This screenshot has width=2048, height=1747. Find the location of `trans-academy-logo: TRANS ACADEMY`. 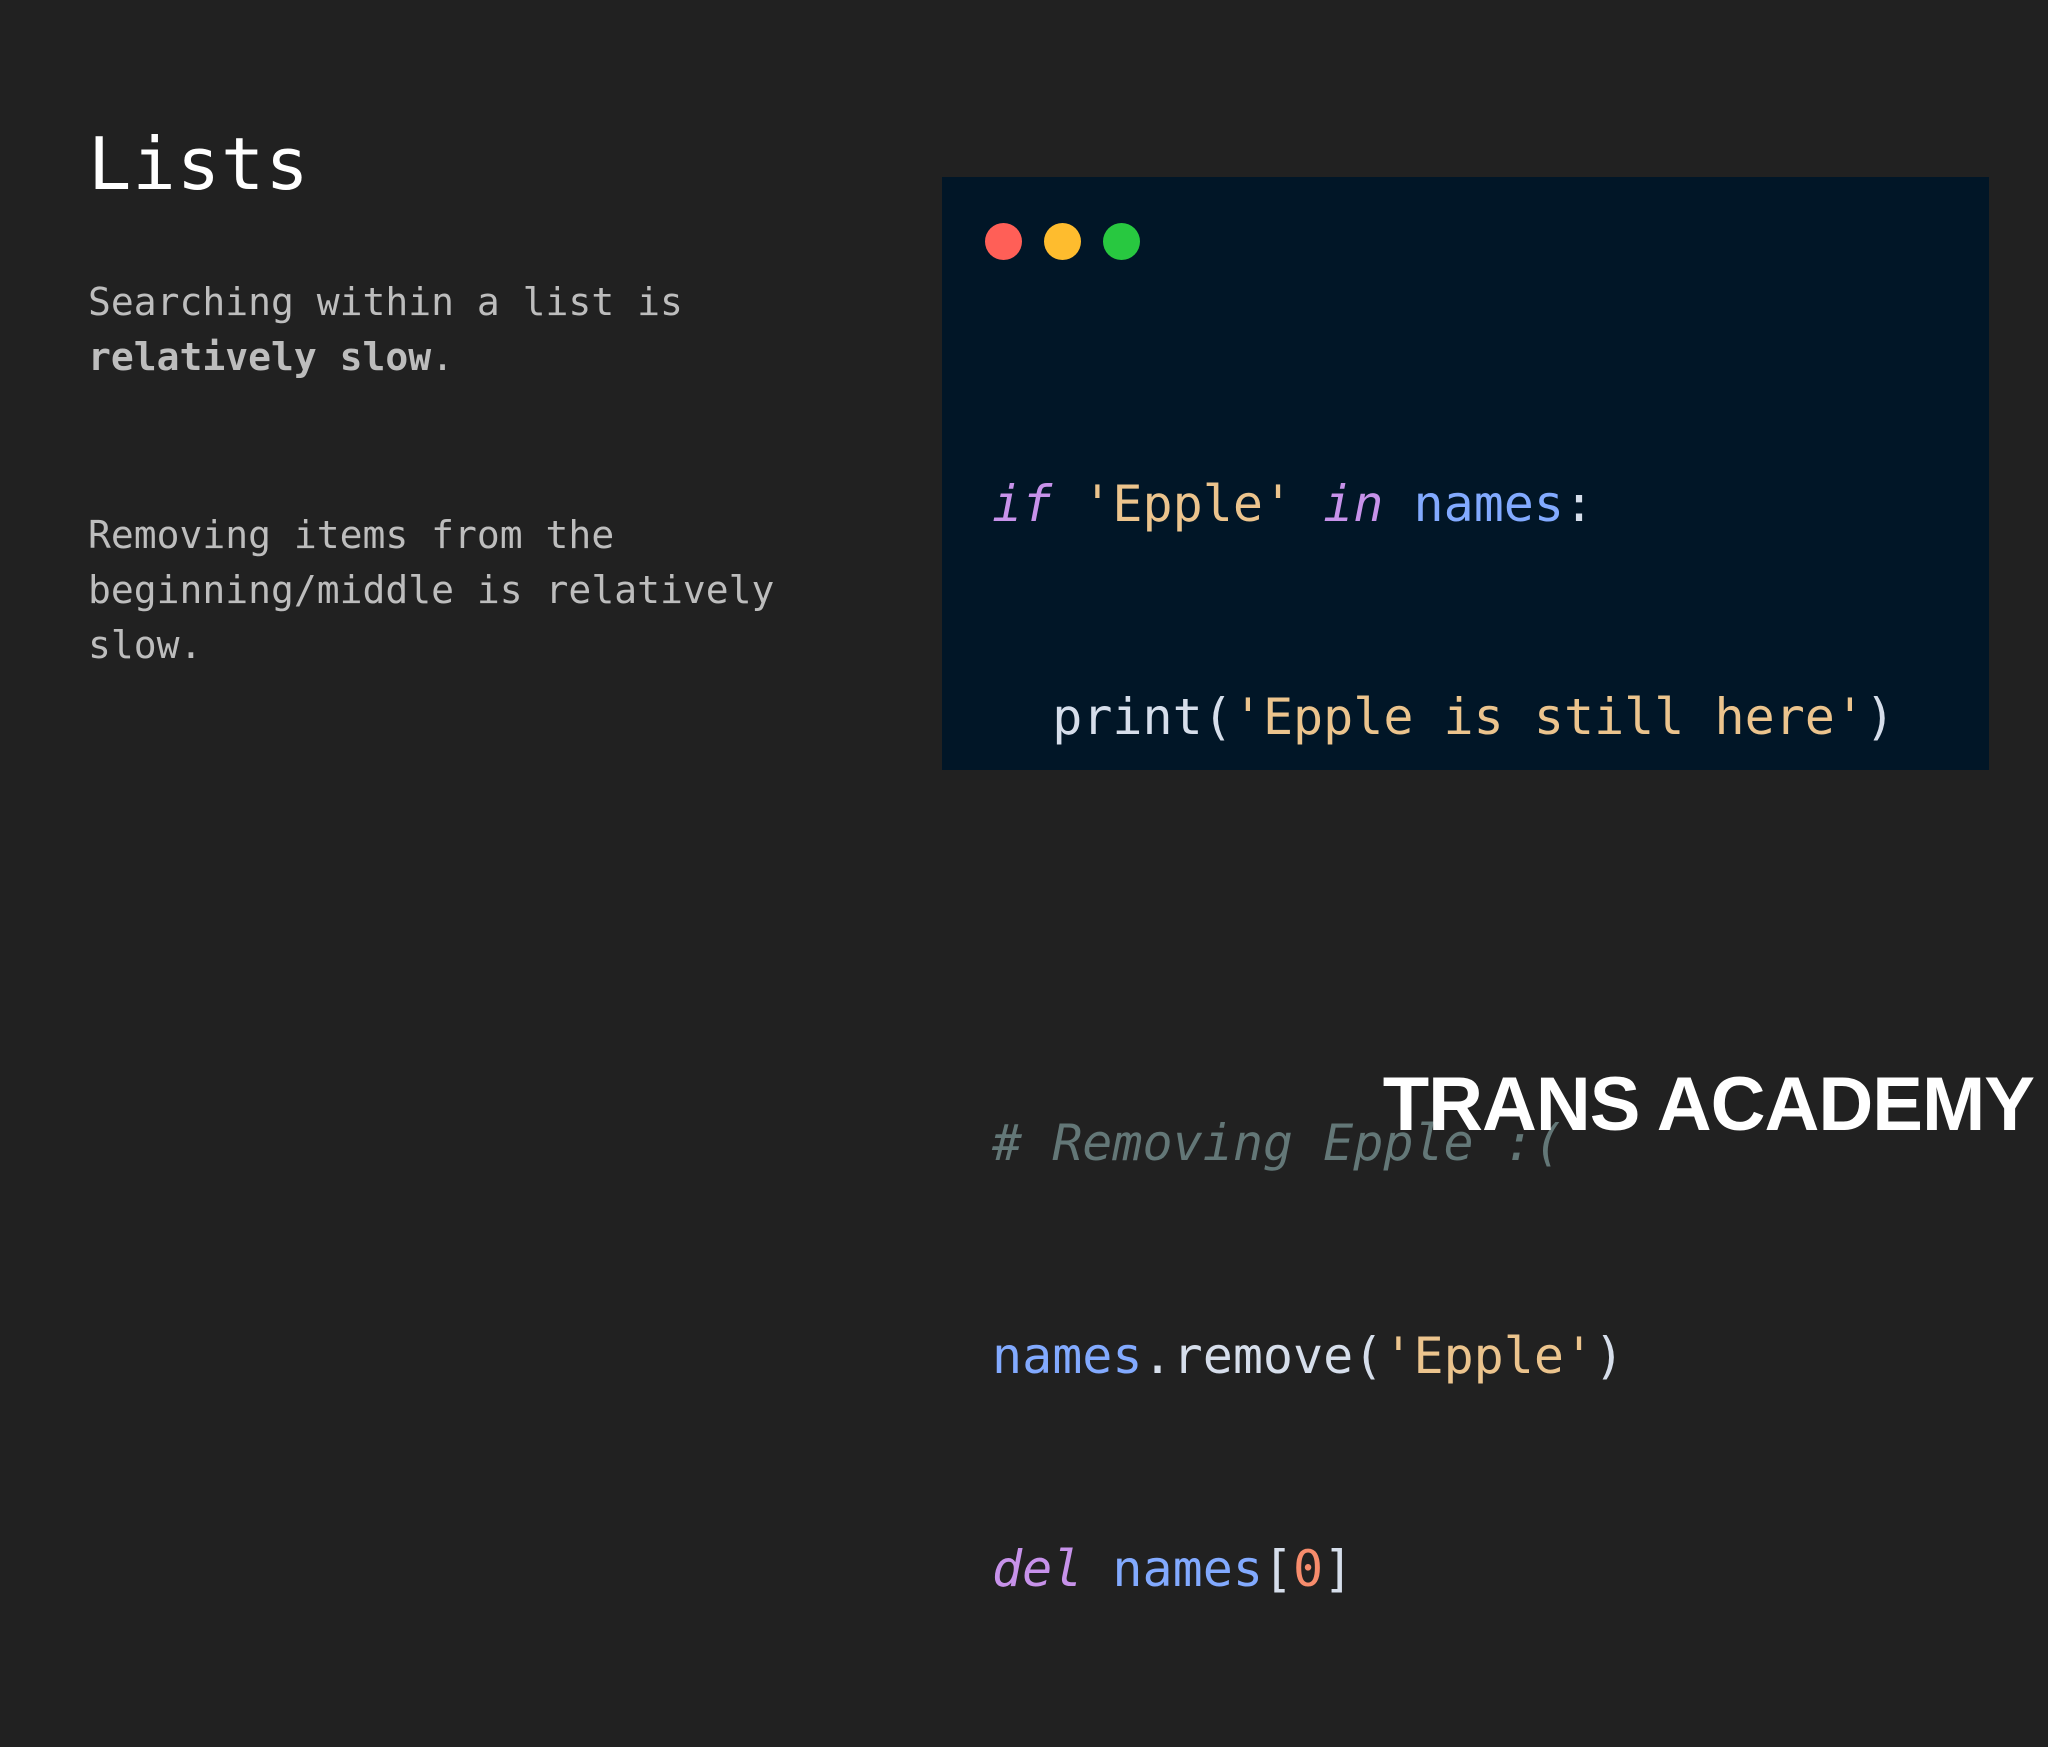

trans-academy-logo: TRANS ACADEMY is located at coordinates (1708, 1104).